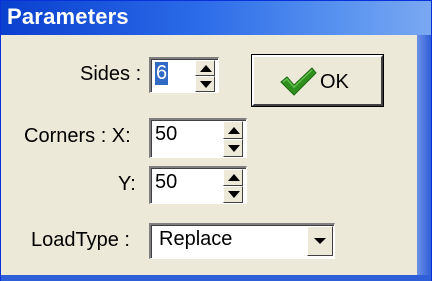 Image resolution: width=432 pixels, height=281 pixels. I want to click on title-bar: Parameters, so click(216, 18).